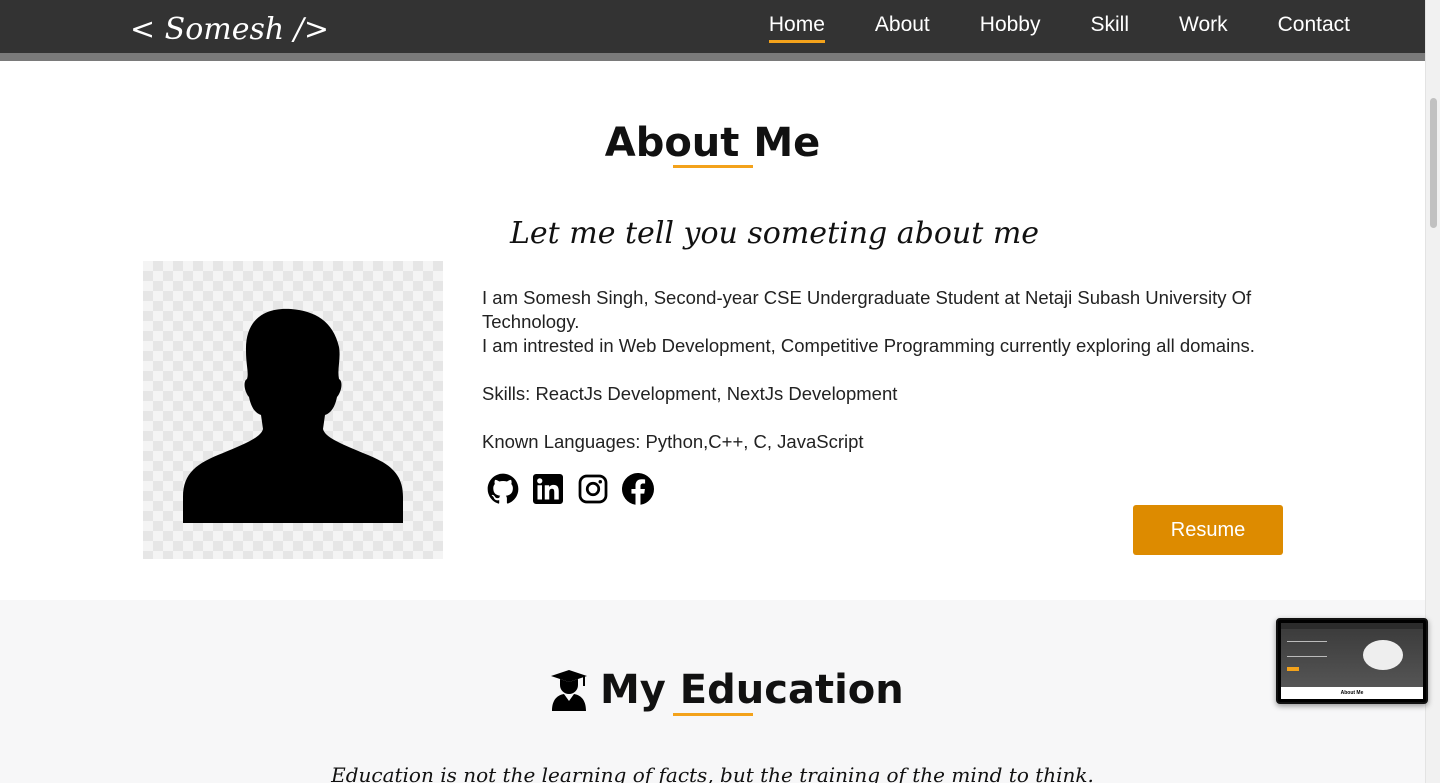  Describe the element at coordinates (637, 488) in the screenshot. I see `facebook-icon` at that location.